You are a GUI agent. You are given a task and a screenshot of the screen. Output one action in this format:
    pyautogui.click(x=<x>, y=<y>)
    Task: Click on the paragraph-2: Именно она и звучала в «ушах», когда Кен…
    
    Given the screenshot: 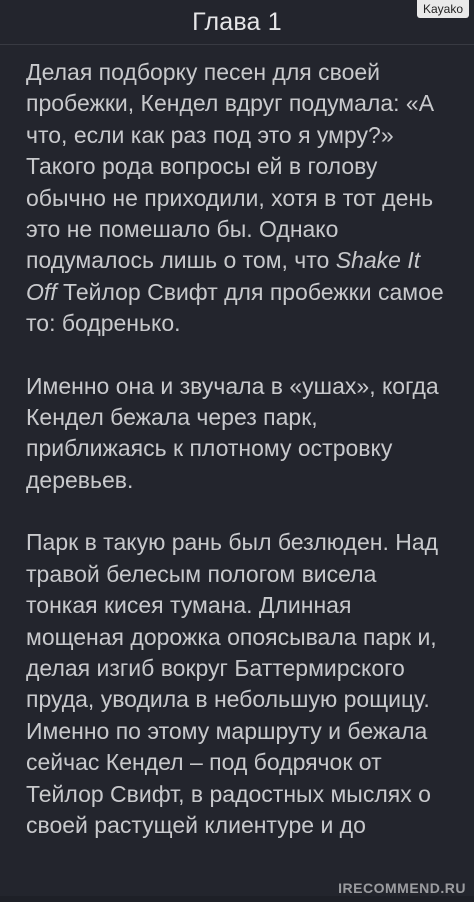 What is the action you would take?
    pyautogui.click(x=239, y=434)
    